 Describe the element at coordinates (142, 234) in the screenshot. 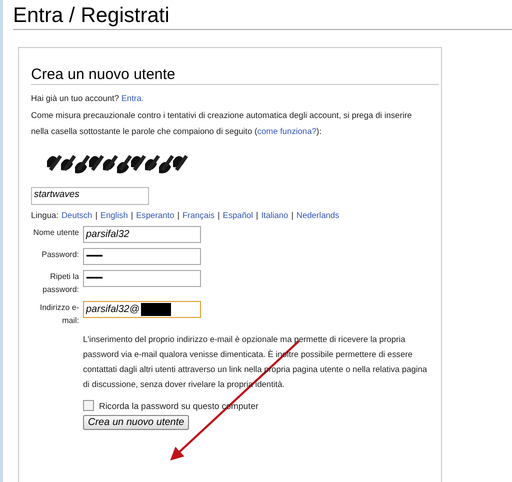

I see `text-field: parsifal32` at that location.